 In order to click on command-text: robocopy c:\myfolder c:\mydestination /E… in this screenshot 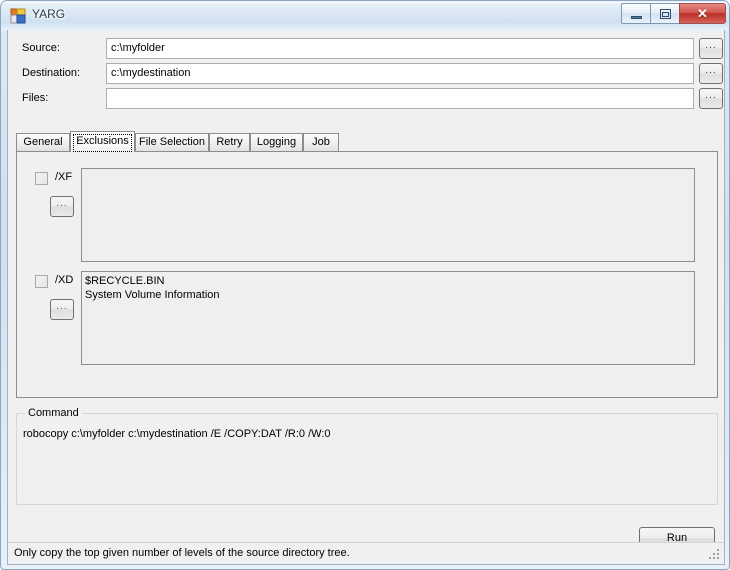, I will do `click(177, 434)`.